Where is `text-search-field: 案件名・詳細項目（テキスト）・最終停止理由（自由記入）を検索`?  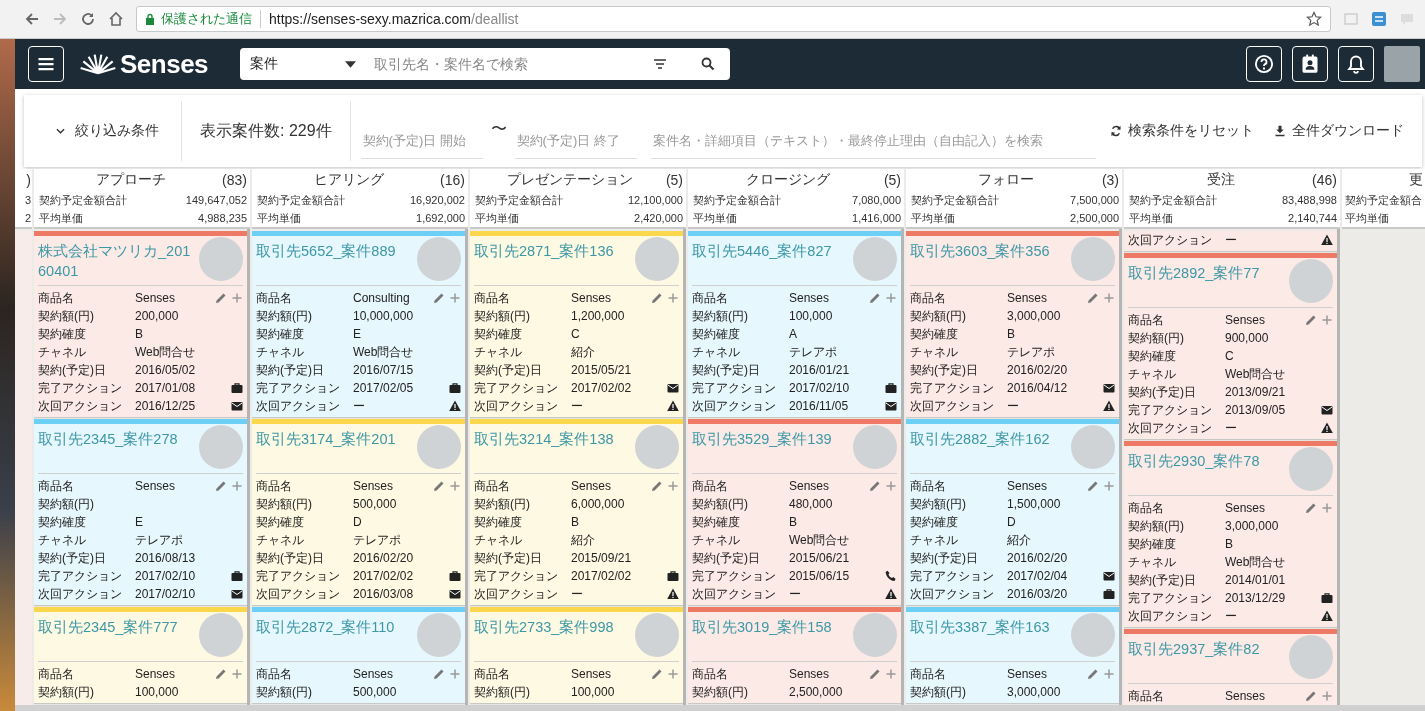 text-search-field: 案件名・詳細項目（テキスト）・最終停止理由（自由記入）を検索 is located at coordinates (873, 141).